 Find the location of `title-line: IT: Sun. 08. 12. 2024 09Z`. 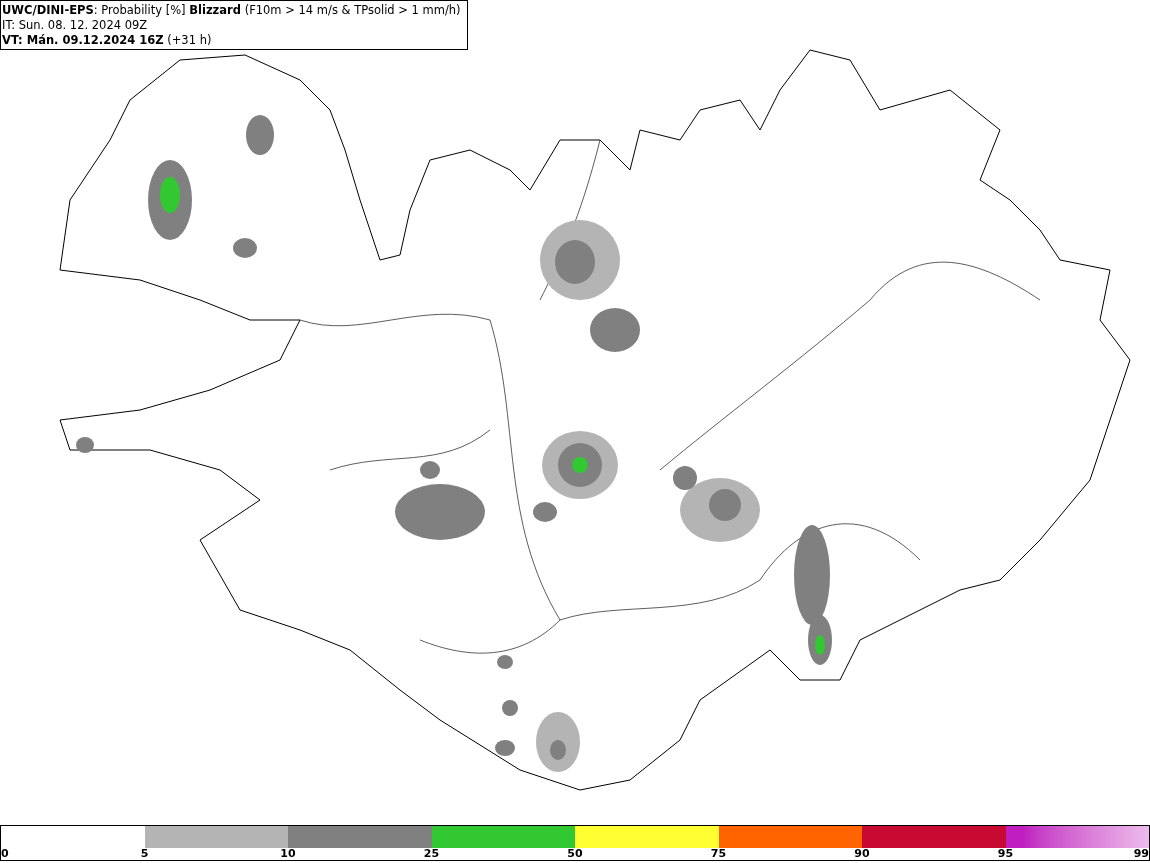

title-line: IT: Sun. 08. 12. 2024 09Z is located at coordinates (75, 25).